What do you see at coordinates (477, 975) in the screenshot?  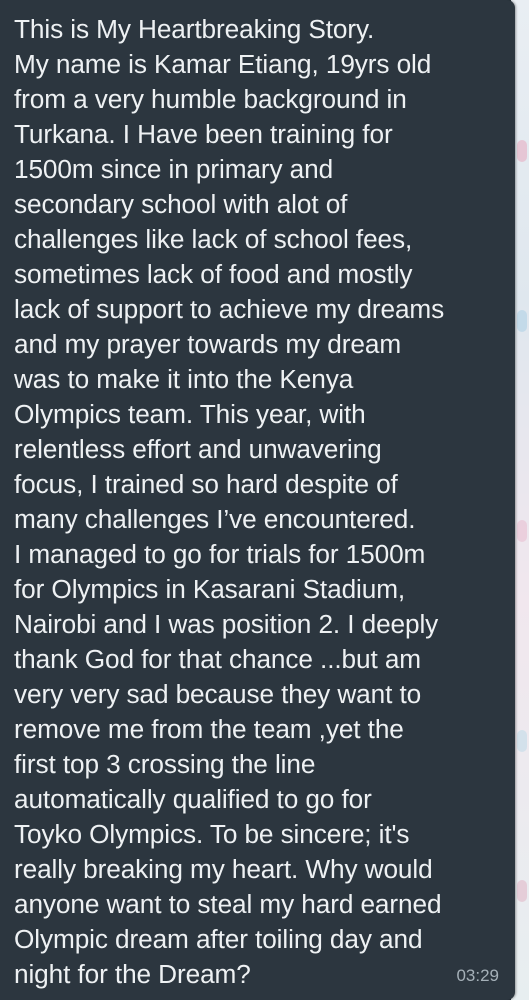 I see `message-timestamp: 03:29` at bounding box center [477, 975].